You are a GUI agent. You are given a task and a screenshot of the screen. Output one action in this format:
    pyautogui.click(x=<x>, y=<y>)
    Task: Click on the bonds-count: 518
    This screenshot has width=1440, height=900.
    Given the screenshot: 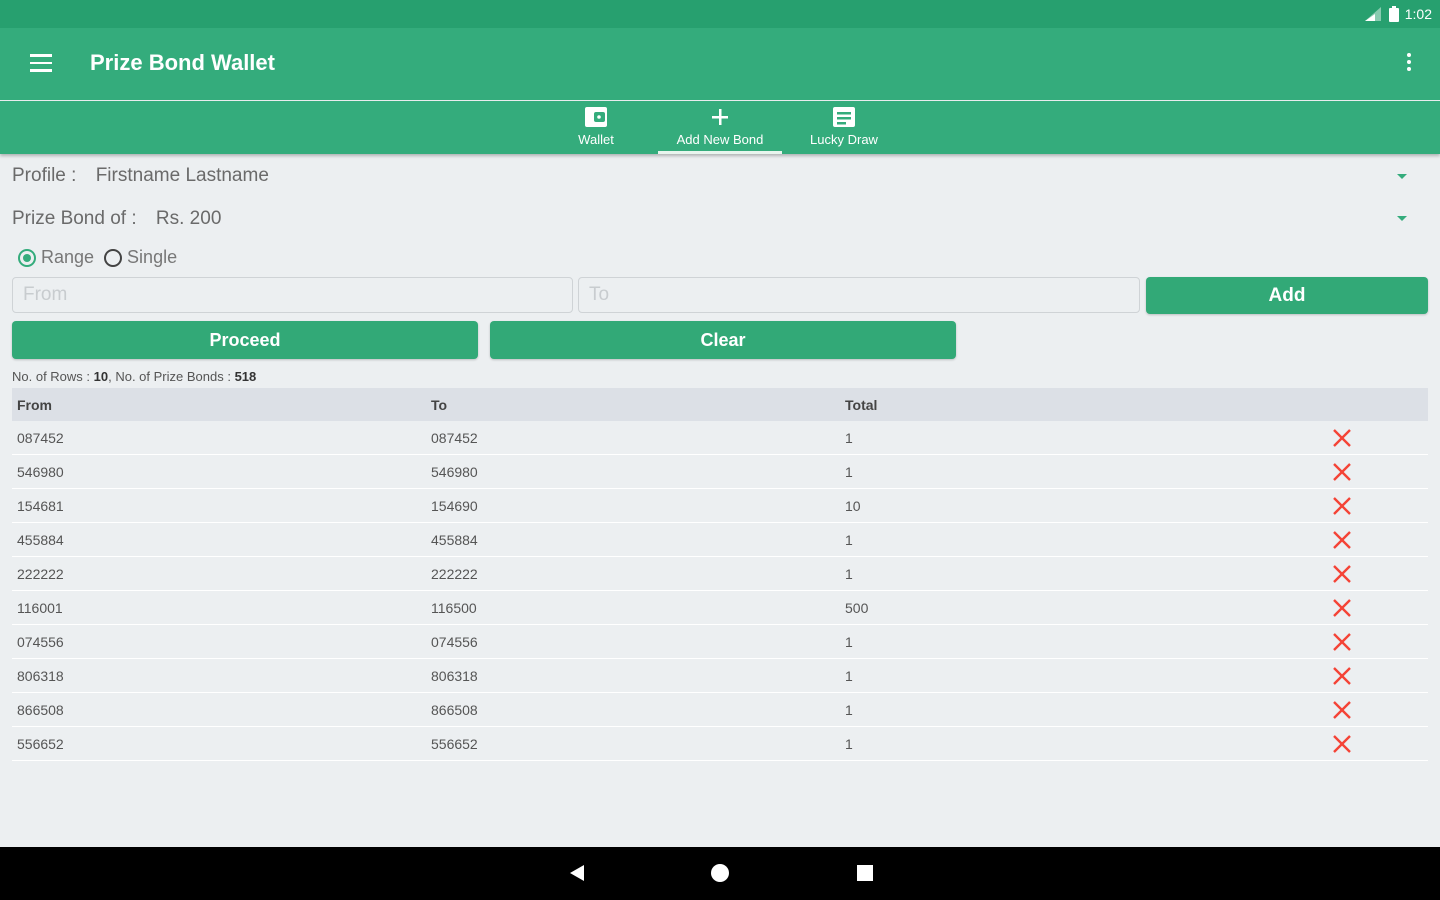 What is the action you would take?
    pyautogui.click(x=245, y=376)
    